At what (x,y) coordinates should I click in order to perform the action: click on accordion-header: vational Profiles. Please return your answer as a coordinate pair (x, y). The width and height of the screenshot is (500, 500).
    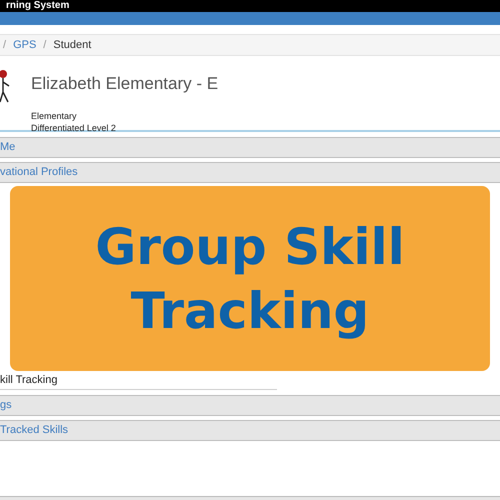
    Looking at the image, I should click on (250, 172).